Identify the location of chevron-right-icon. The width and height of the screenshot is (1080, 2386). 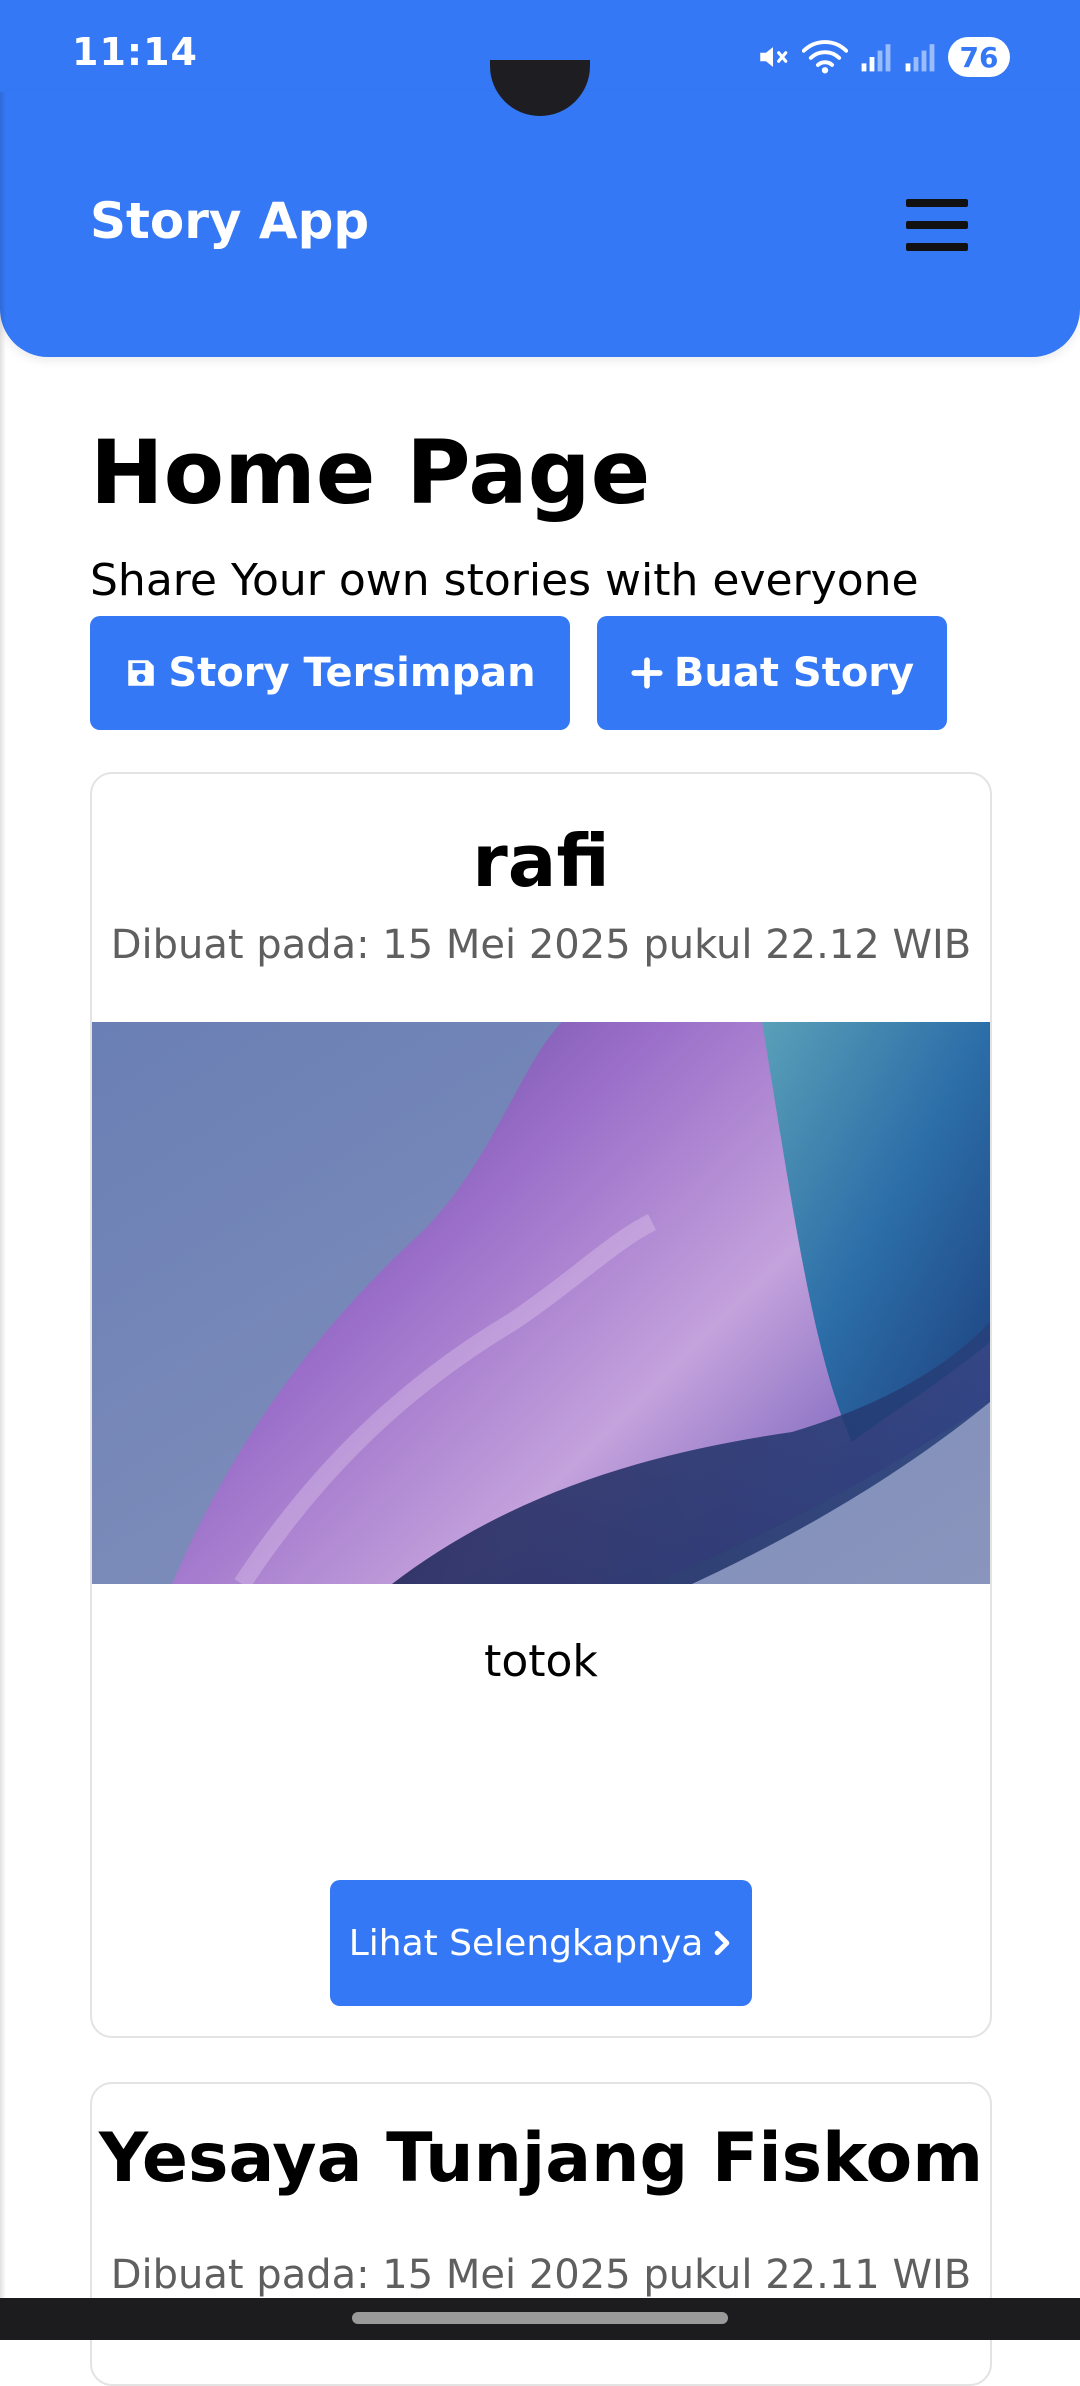
(722, 1943).